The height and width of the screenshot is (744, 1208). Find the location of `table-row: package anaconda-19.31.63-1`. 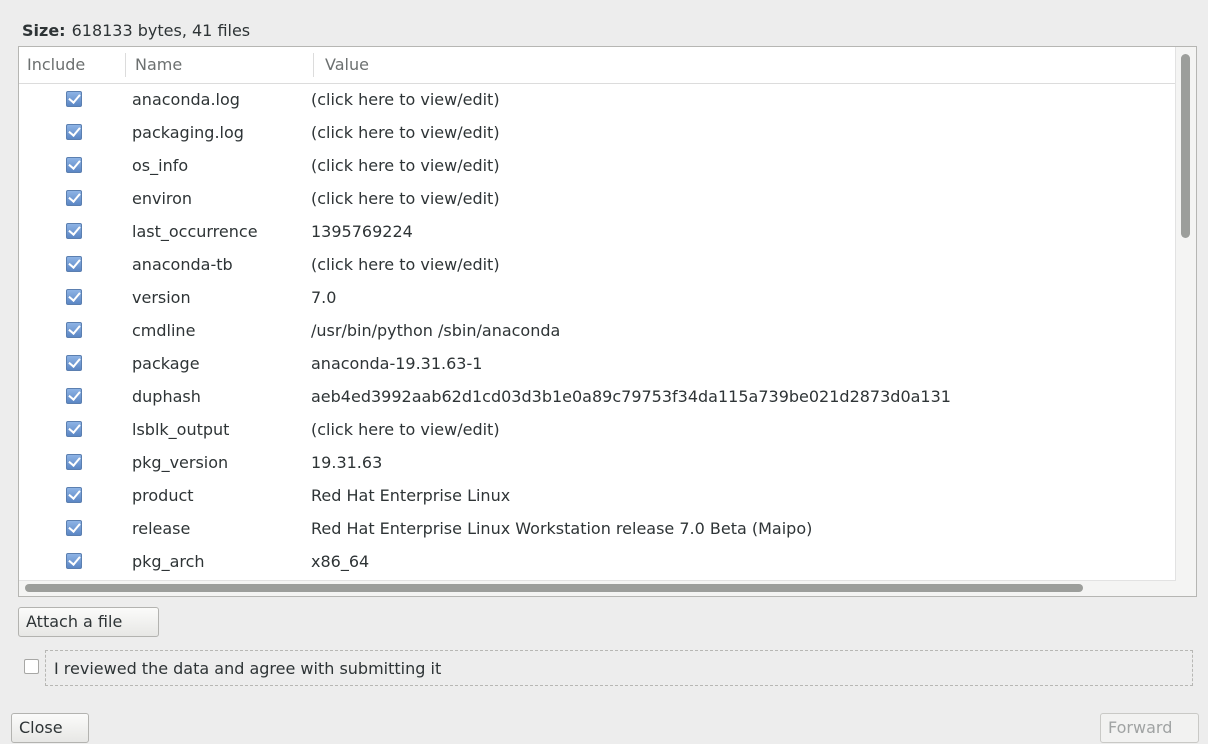

table-row: package anaconda-19.31.63-1 is located at coordinates (597, 364).